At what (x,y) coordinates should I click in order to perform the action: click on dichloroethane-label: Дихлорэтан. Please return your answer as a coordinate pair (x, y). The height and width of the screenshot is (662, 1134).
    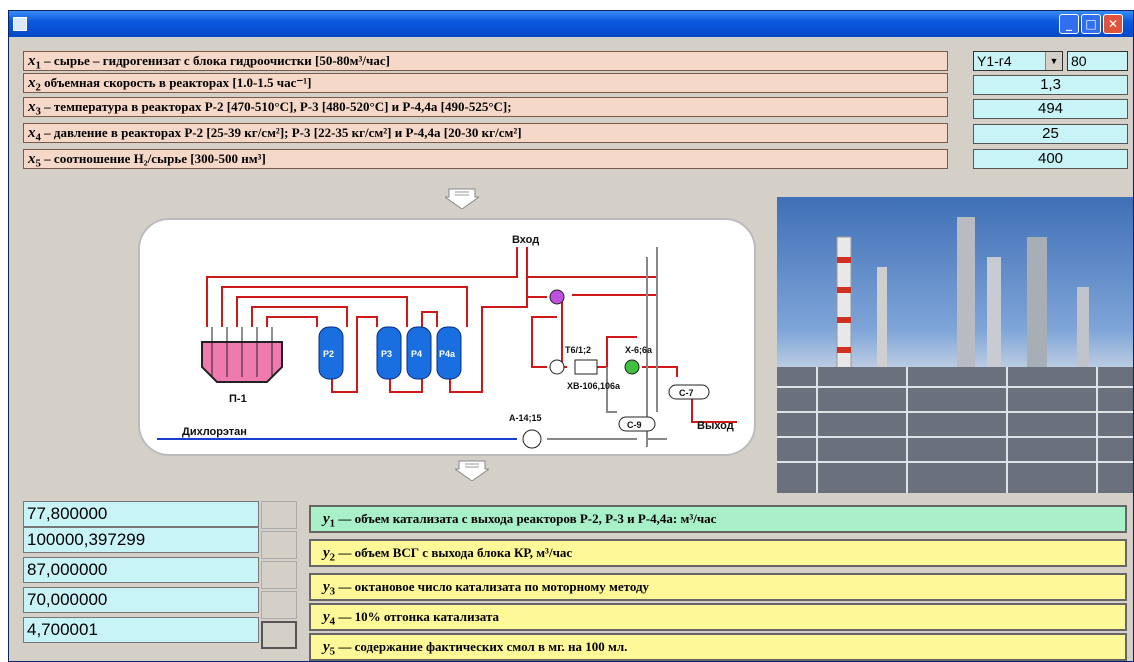
    Looking at the image, I should click on (214, 432).